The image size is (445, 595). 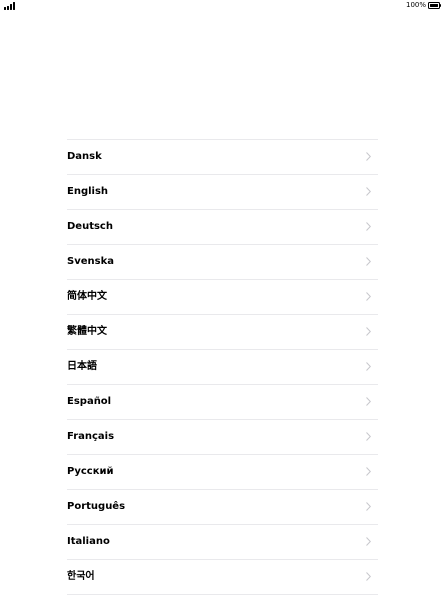 What do you see at coordinates (89, 401) in the screenshot?
I see `language-label: Español` at bounding box center [89, 401].